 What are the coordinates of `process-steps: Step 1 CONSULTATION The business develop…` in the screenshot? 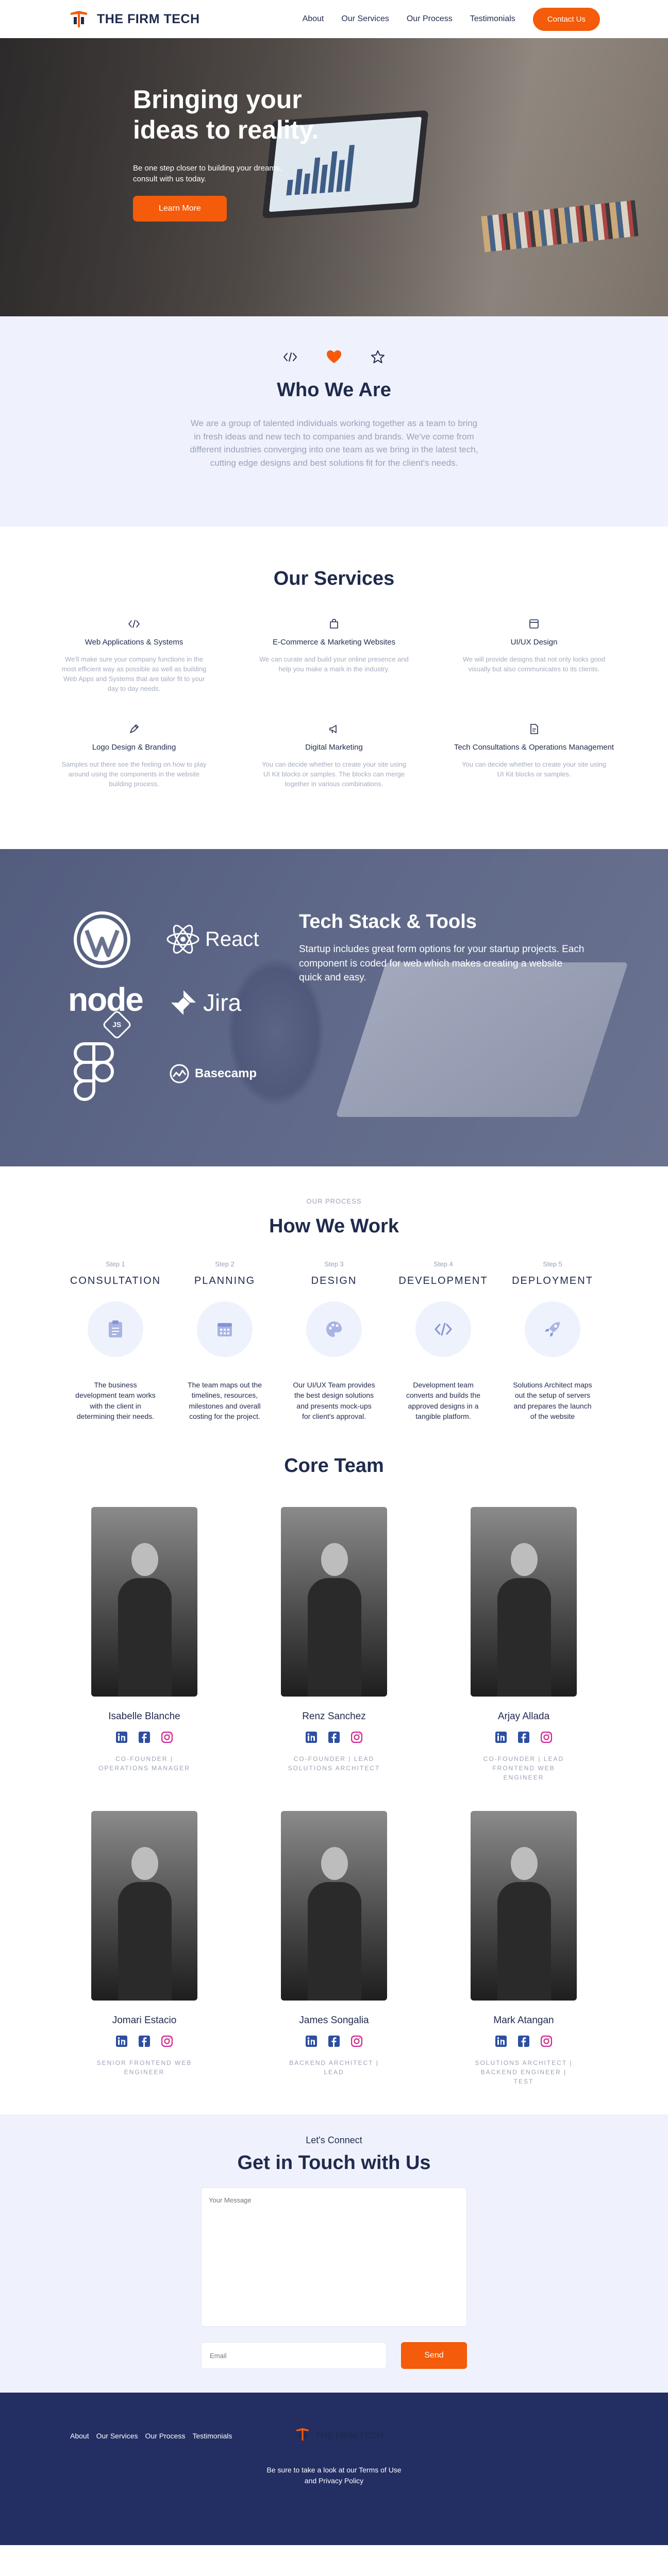 It's located at (334, 1340).